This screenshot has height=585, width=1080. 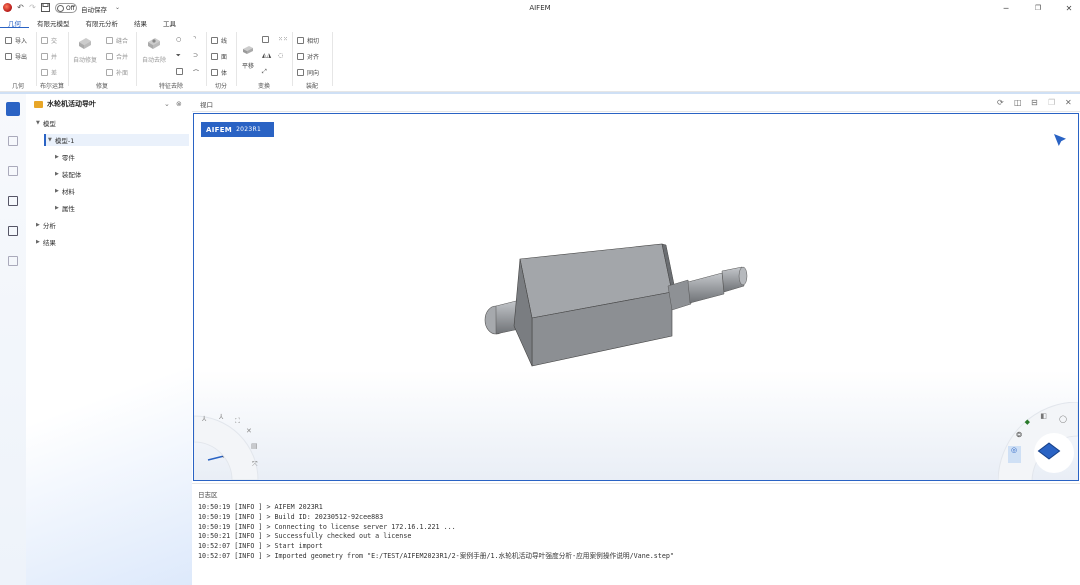 What do you see at coordinates (616, 305) in the screenshot?
I see `guide-vane-model` at bounding box center [616, 305].